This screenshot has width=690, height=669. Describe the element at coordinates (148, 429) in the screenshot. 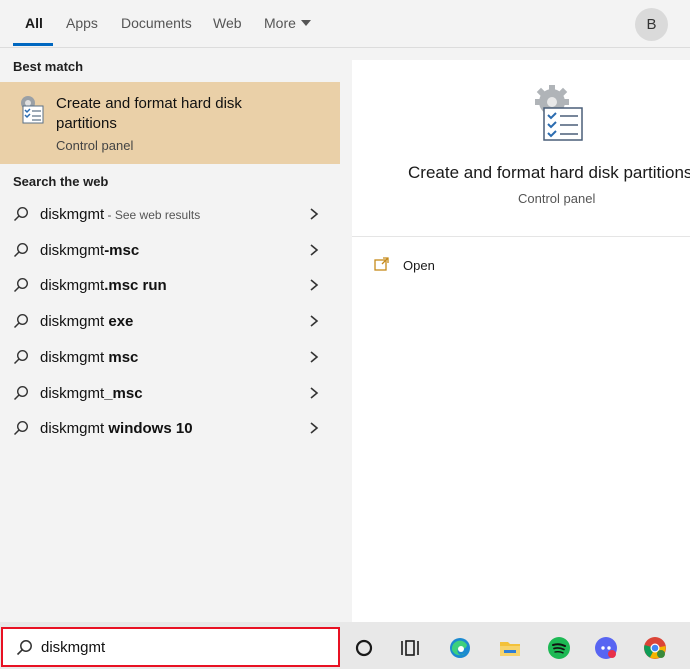

I see `web-result-suggestion: windows 10` at that location.